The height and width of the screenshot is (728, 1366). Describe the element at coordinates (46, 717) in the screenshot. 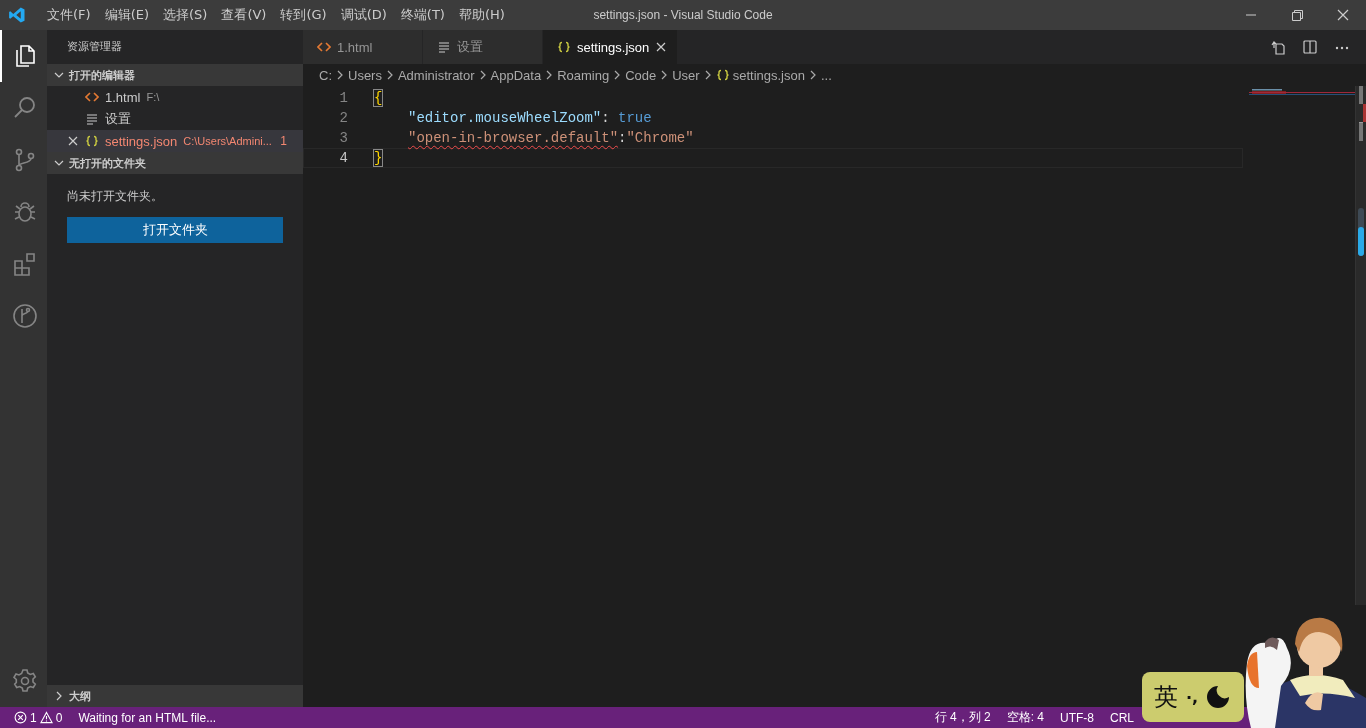

I see `warning-icon` at that location.